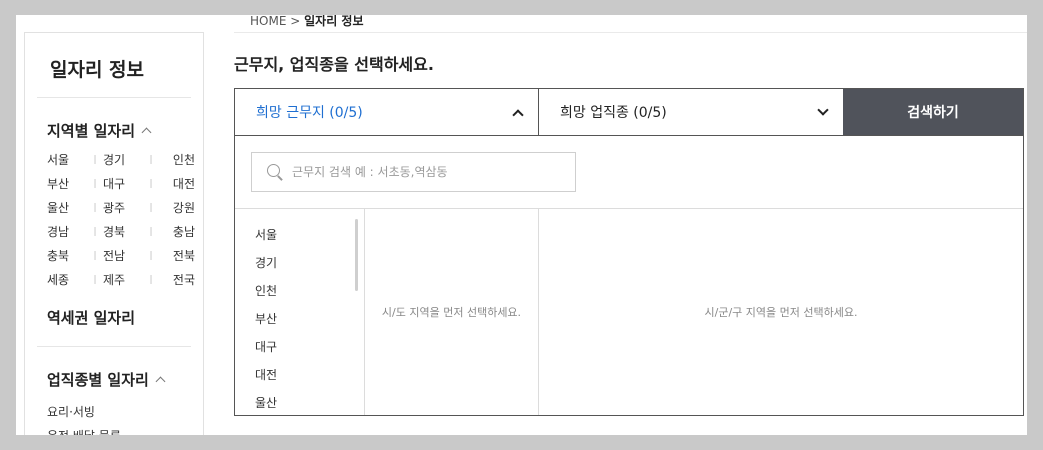  What do you see at coordinates (177, 160) in the screenshot?
I see `region-link: 인천` at bounding box center [177, 160].